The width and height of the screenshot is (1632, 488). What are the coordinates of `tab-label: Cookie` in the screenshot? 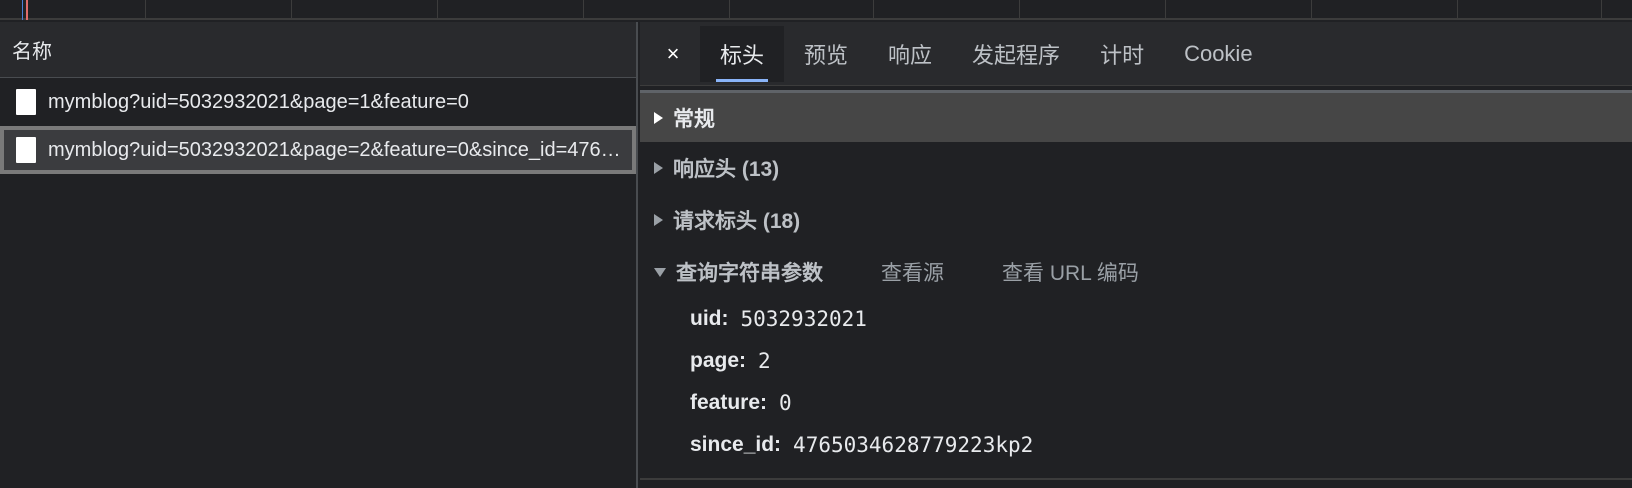 It's located at (1218, 53).